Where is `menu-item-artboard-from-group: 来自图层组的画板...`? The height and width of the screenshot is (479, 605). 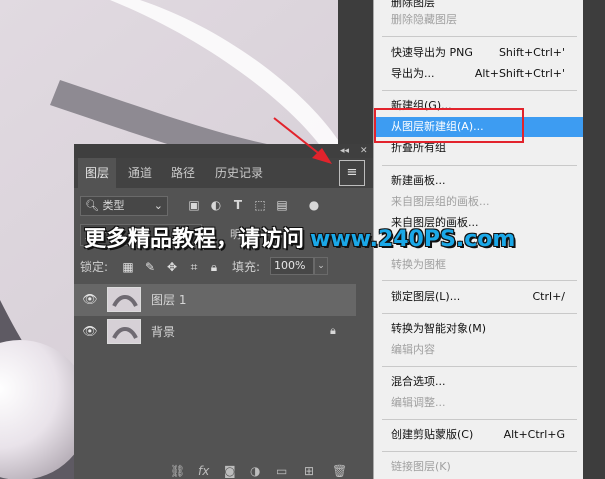
menu-item-artboard-from-group: 来自图层组的画板... is located at coordinates (478, 202).